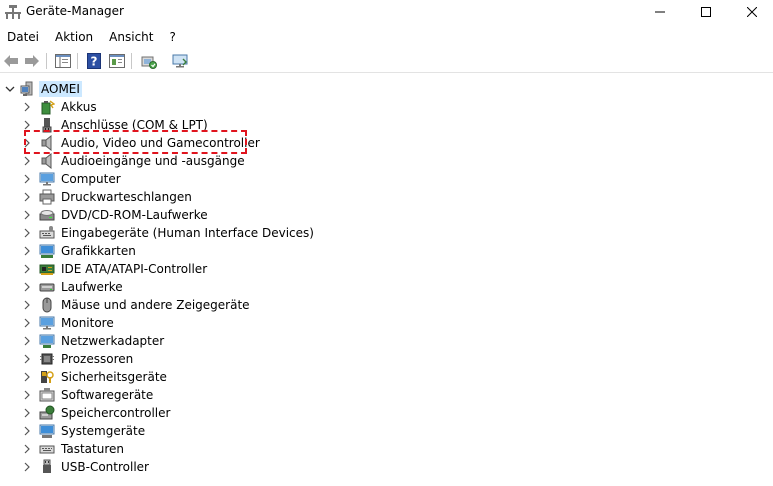  Describe the element at coordinates (47, 395) in the screenshot. I see `software-device-icon` at that location.